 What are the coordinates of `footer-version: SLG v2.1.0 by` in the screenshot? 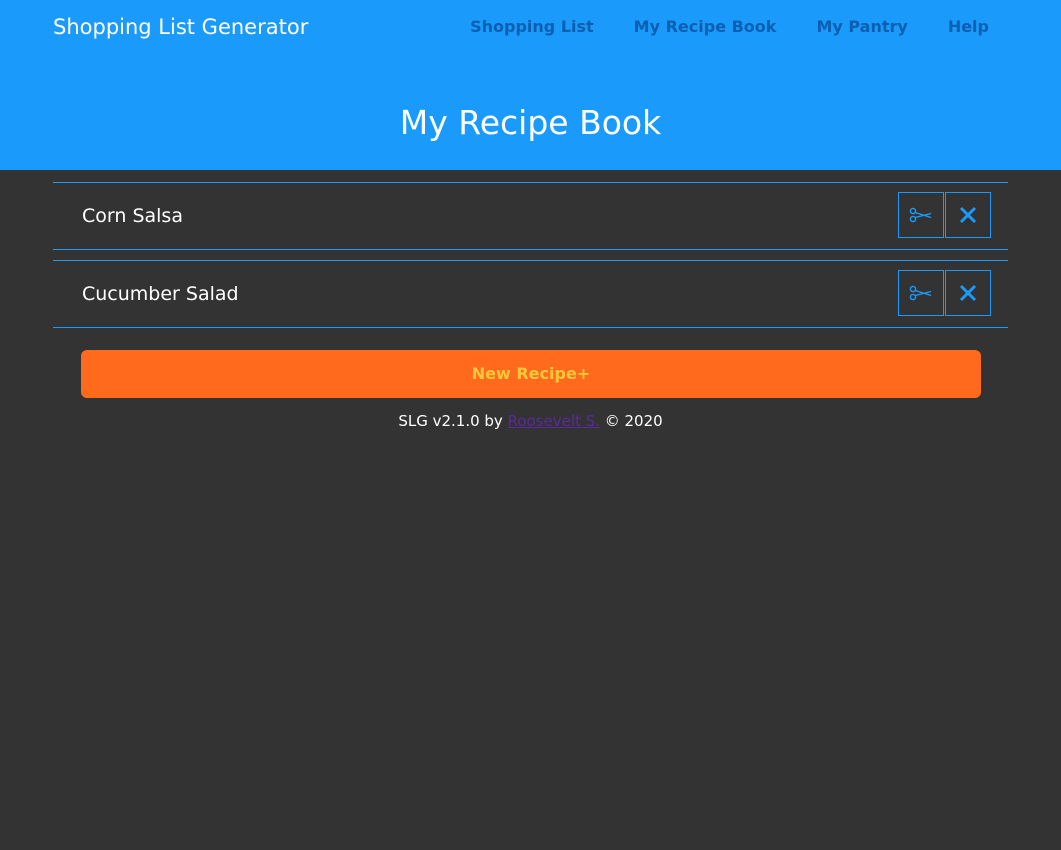 It's located at (450, 421).